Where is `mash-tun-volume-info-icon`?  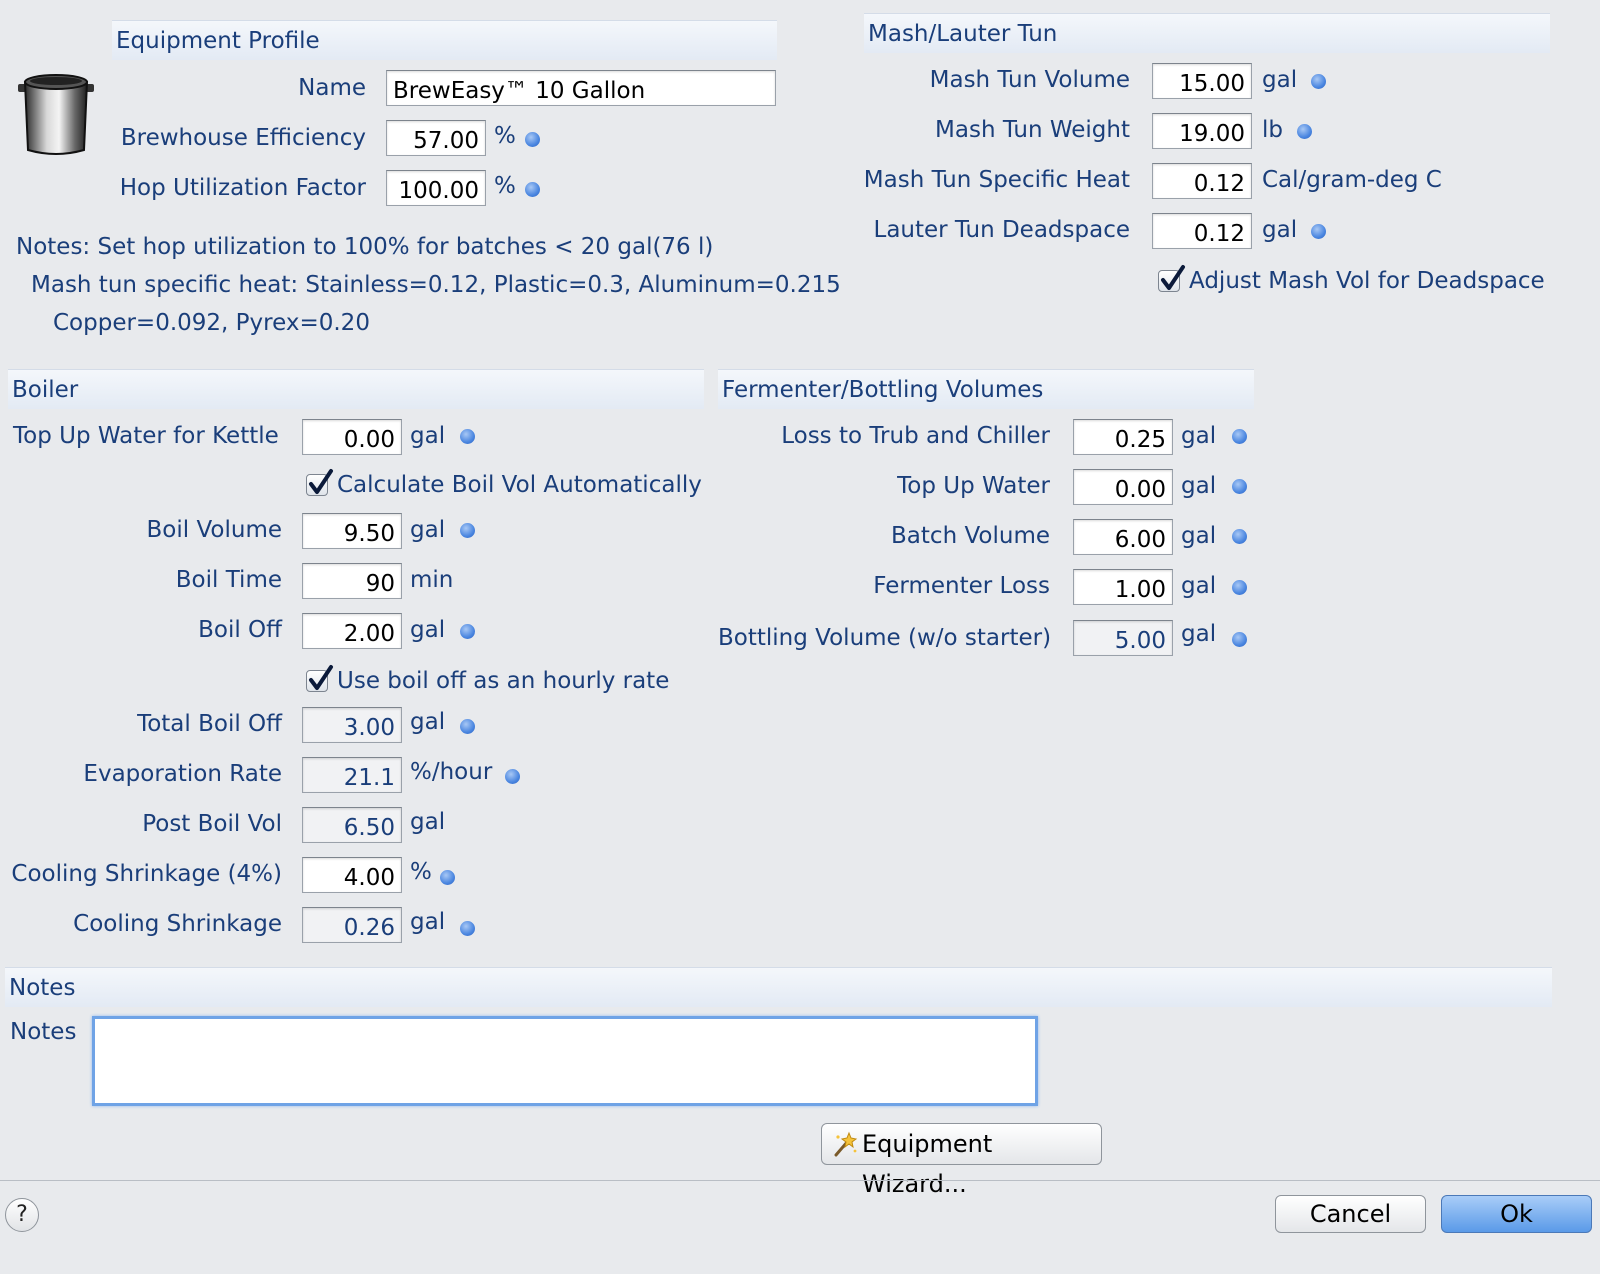
mash-tun-volume-info-icon is located at coordinates (1318, 81).